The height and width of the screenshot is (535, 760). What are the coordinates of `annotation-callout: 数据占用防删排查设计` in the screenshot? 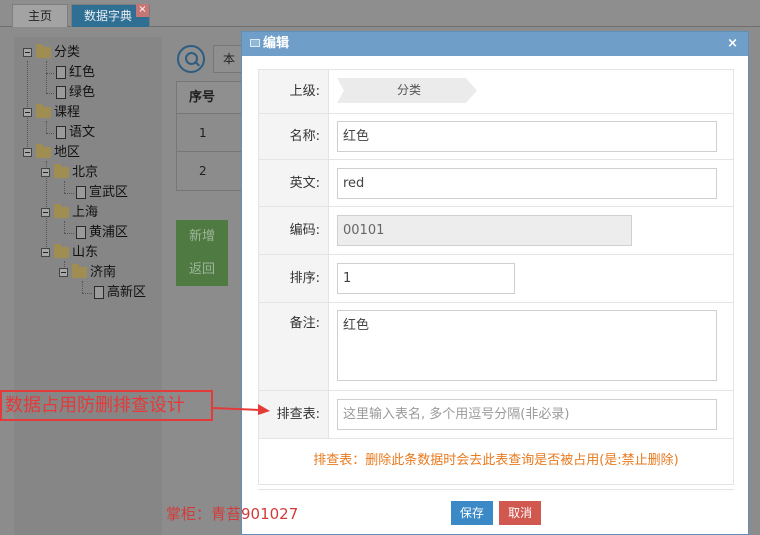 It's located at (106, 405).